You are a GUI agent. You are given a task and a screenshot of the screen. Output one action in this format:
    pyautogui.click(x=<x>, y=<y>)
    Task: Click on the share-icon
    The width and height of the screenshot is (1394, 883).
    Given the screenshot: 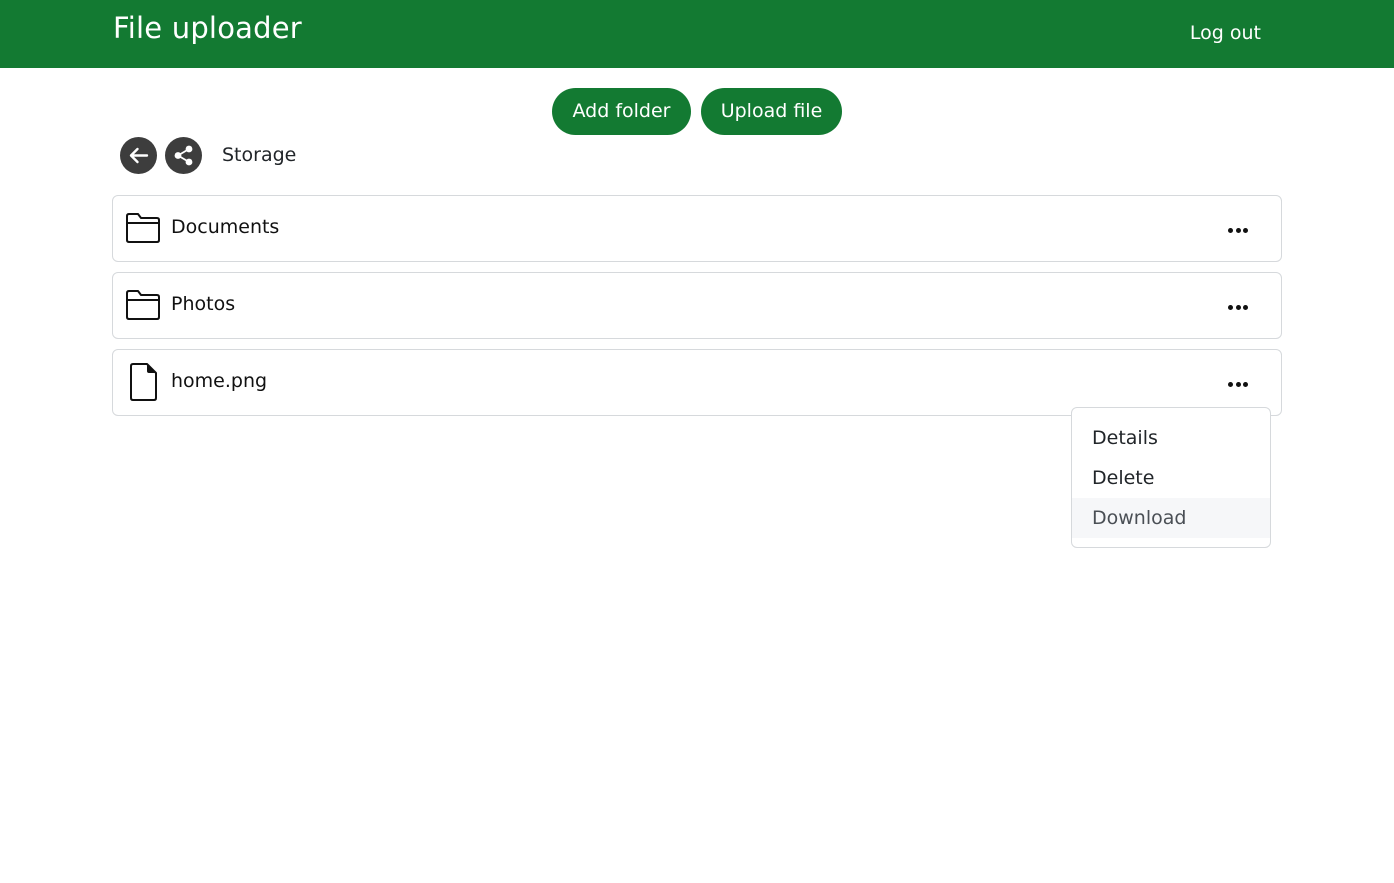 What is the action you would take?
    pyautogui.click(x=183, y=155)
    